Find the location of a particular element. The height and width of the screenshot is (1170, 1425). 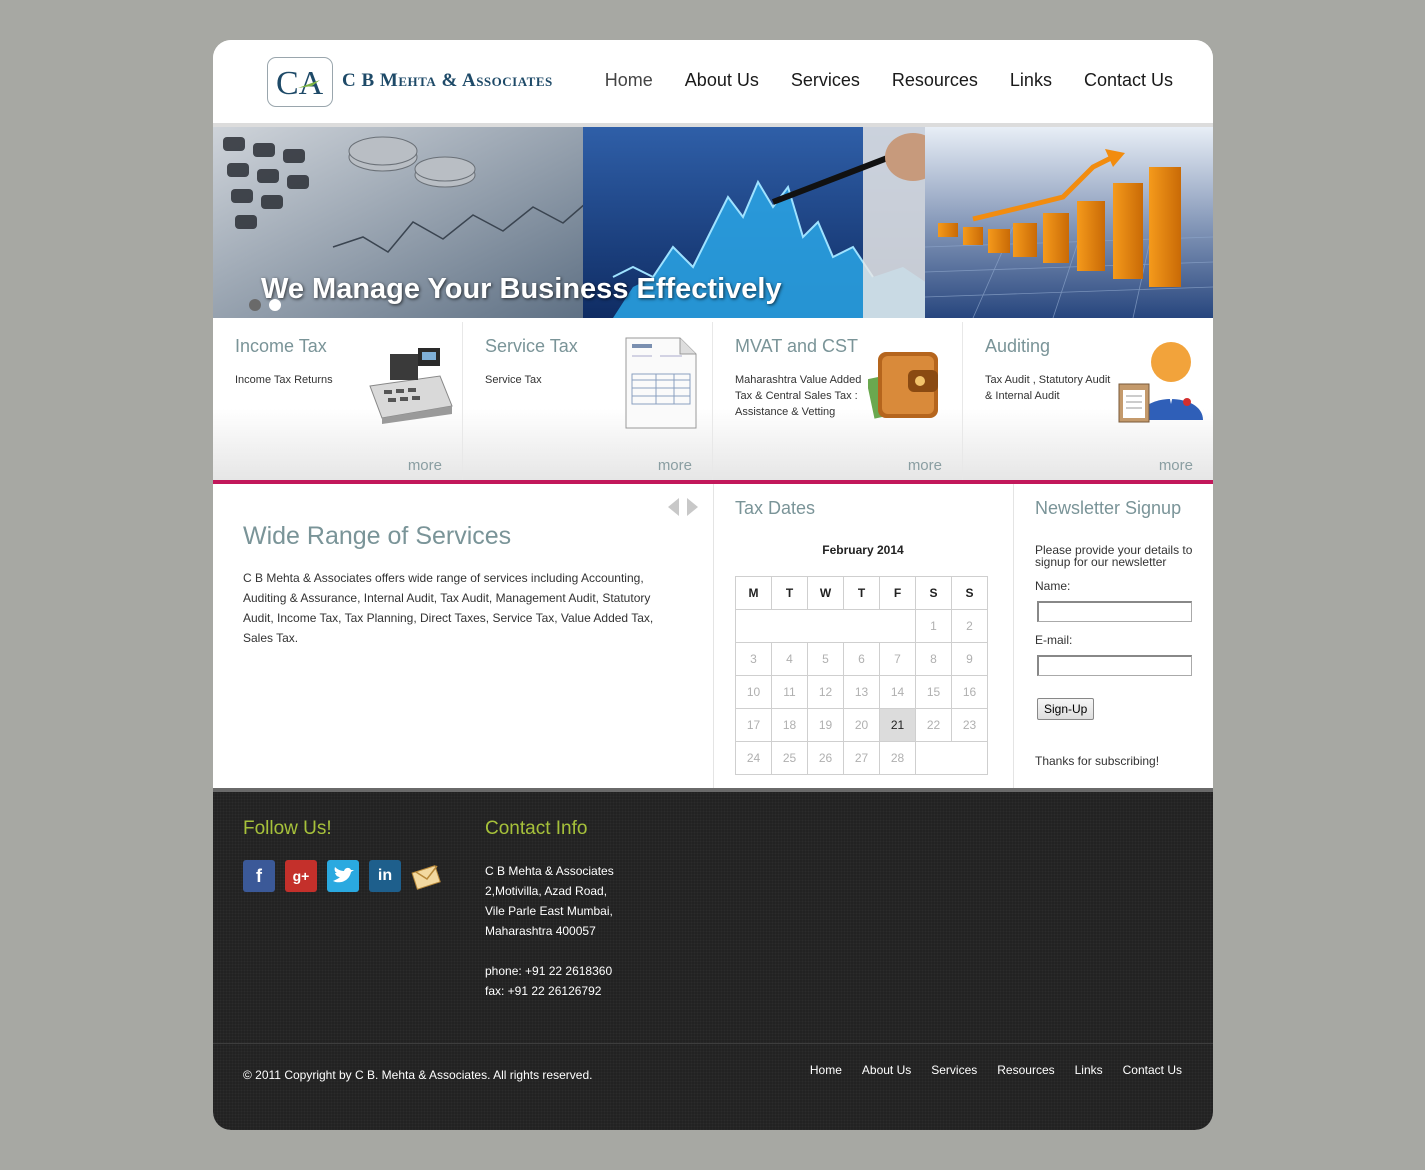

logo: CA is located at coordinates (300, 82).